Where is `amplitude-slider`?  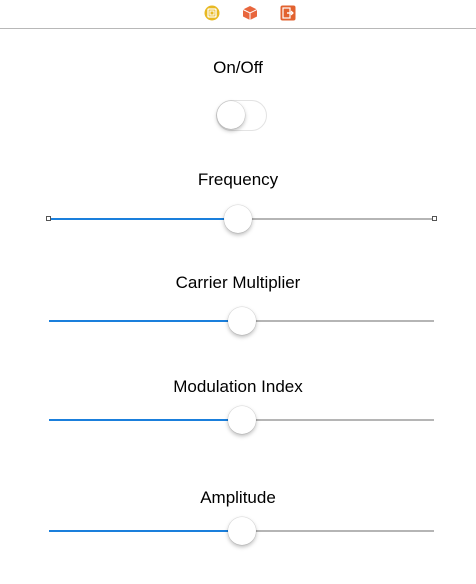
amplitude-slider is located at coordinates (241, 531).